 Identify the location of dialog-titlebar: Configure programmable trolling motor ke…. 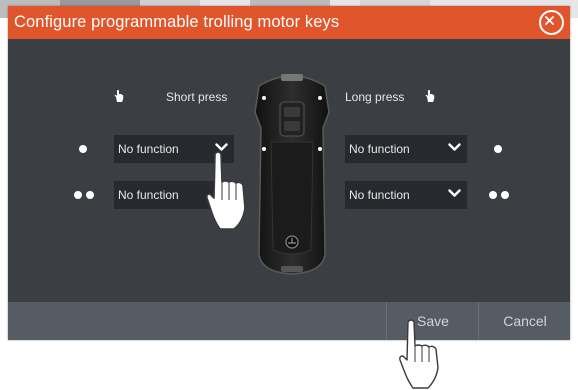
(289, 22).